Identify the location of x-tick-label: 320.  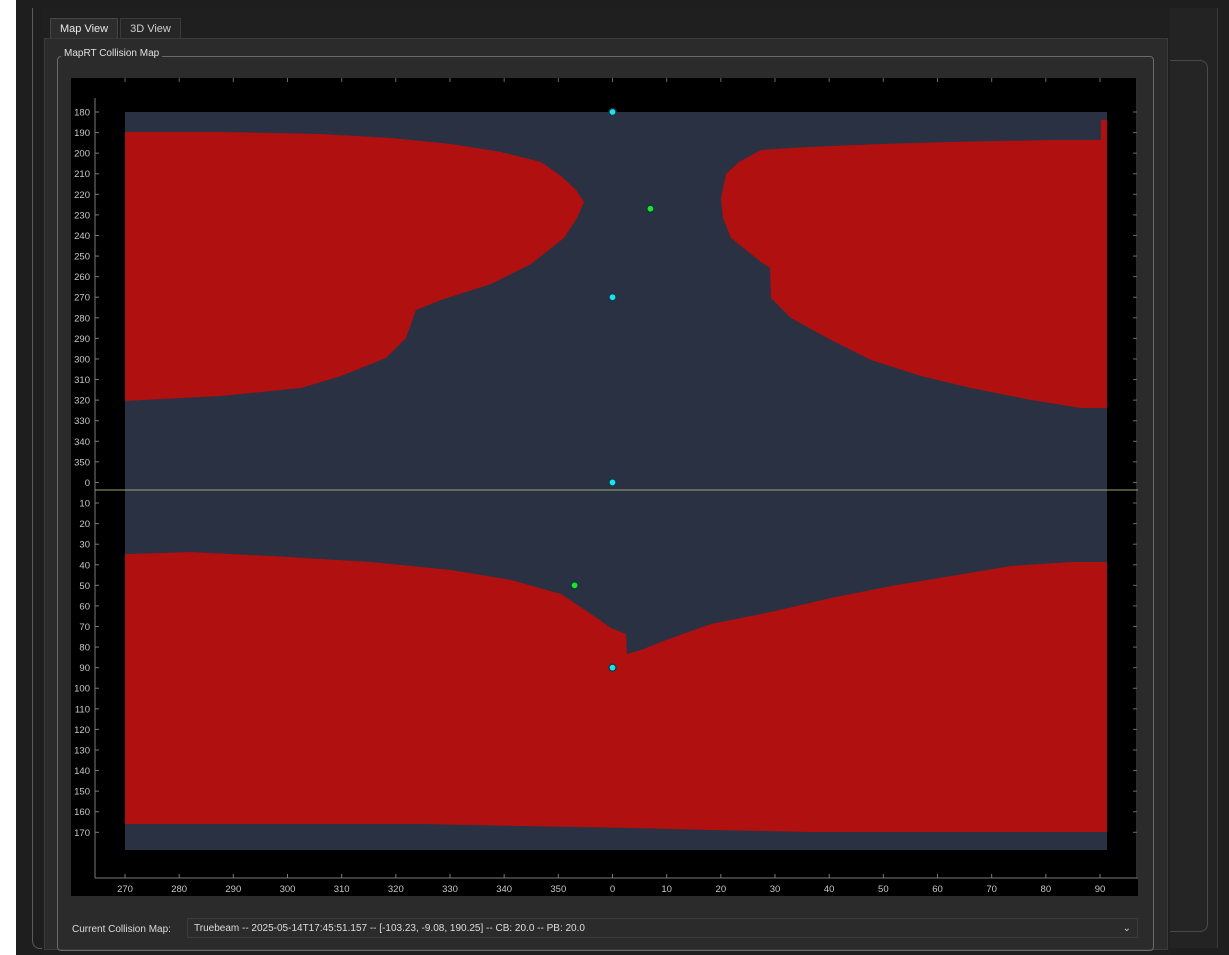
(396, 889).